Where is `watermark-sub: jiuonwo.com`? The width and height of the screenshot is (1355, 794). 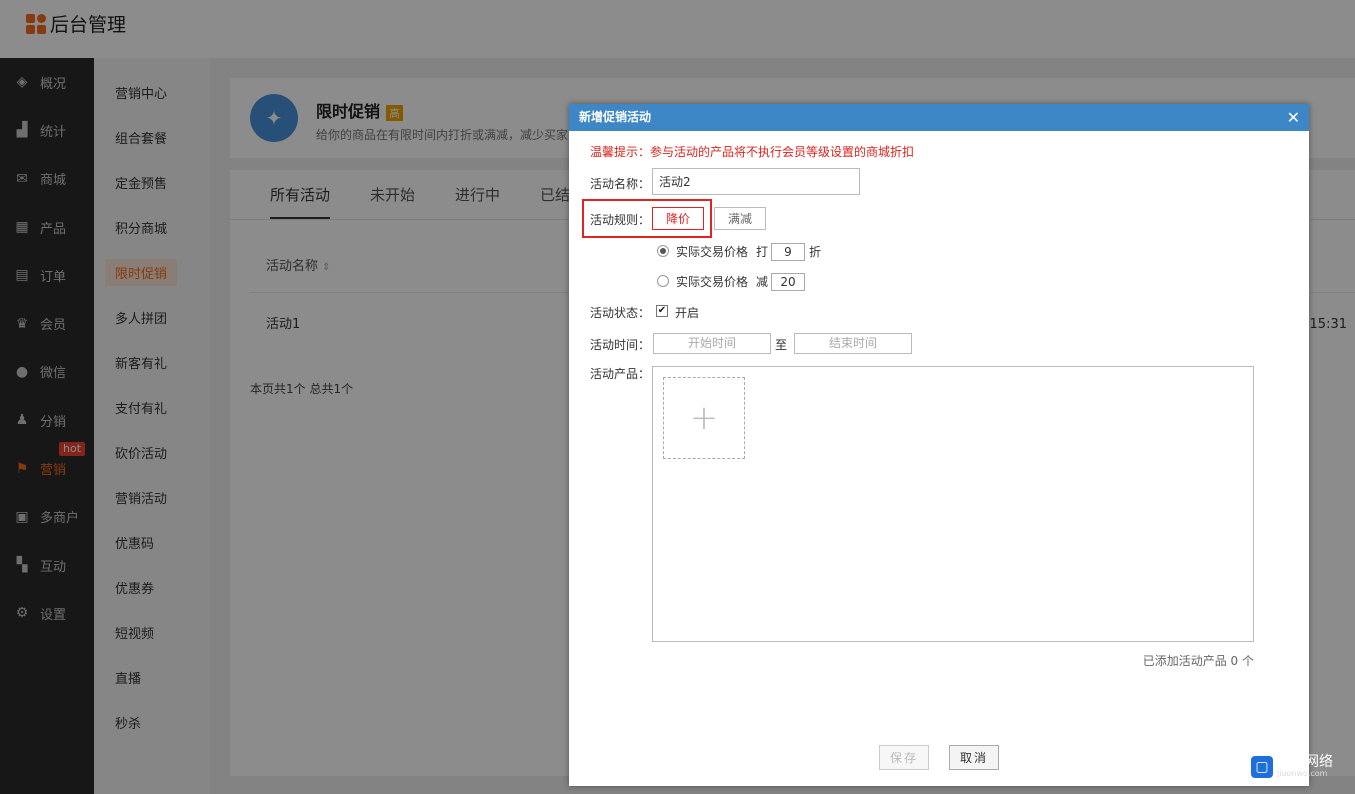 watermark-sub: jiuonwo.com is located at coordinates (1302, 773).